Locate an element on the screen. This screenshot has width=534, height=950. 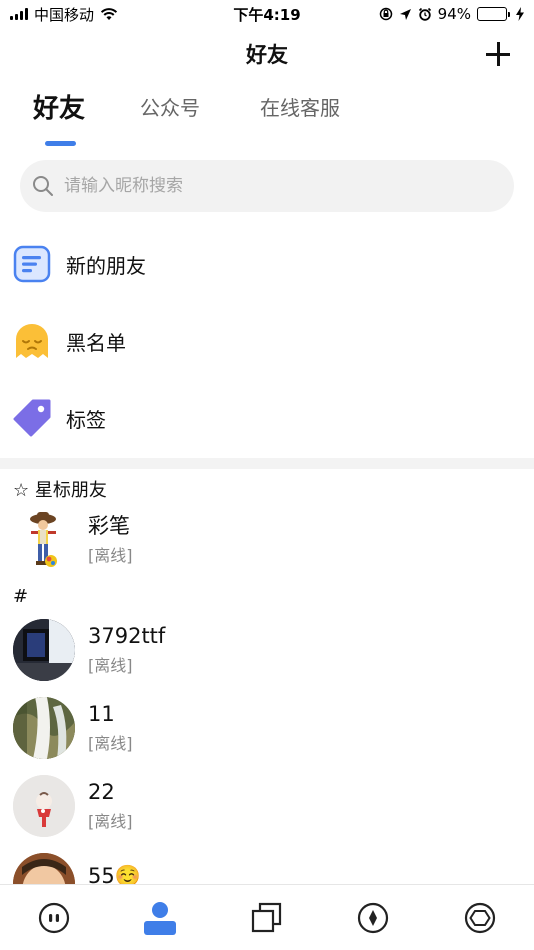
chat-icon is located at coordinates (54, 918).